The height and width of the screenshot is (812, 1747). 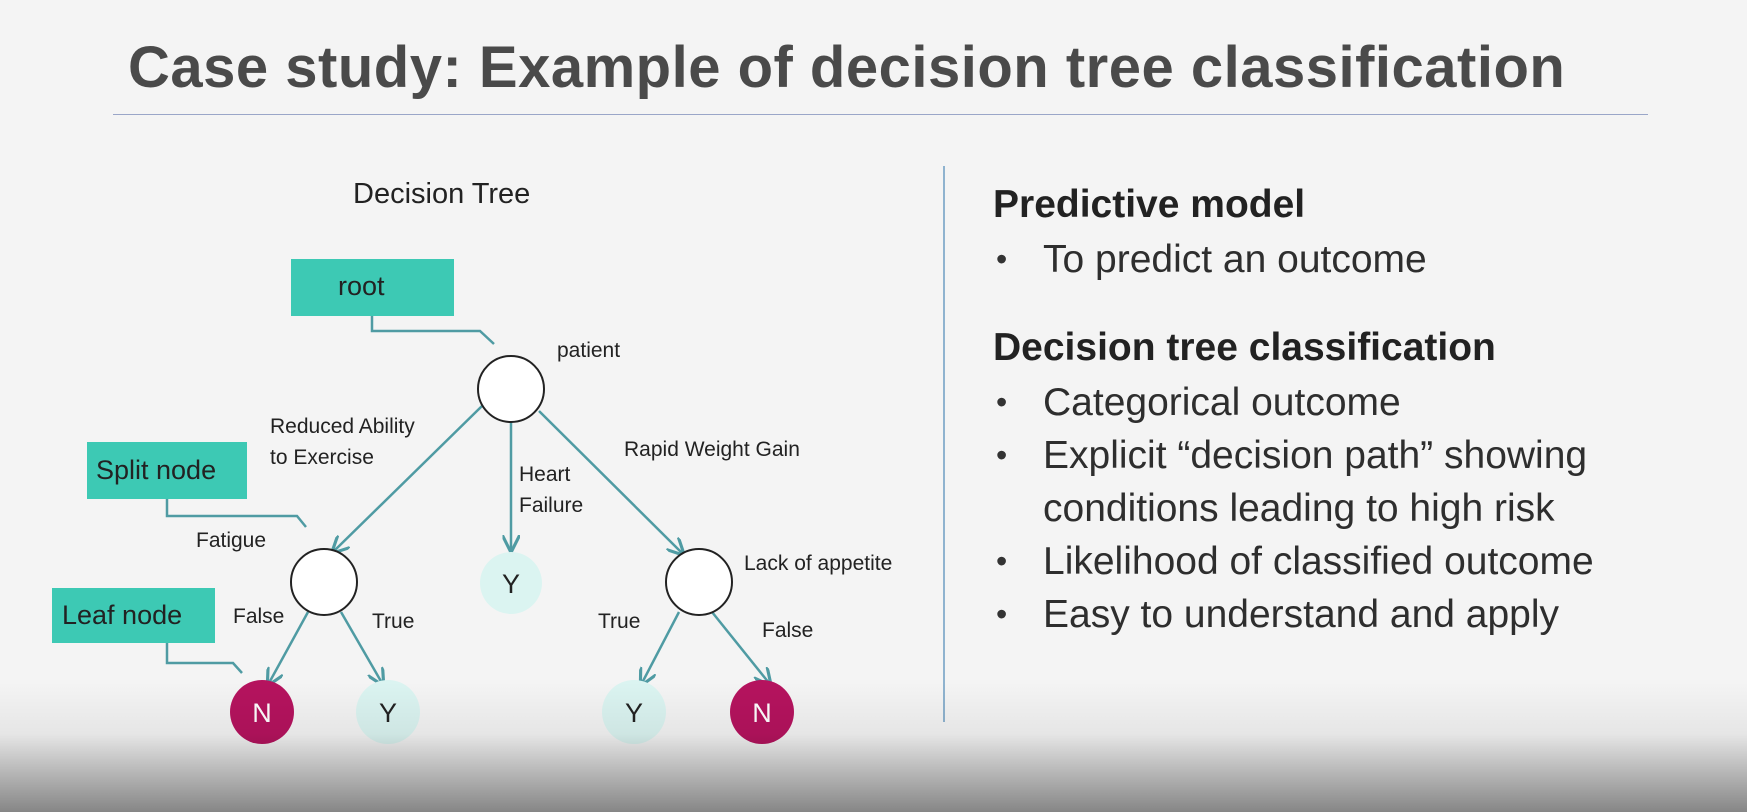 What do you see at coordinates (699, 582) in the screenshot?
I see `node-lack-of-appetite` at bounding box center [699, 582].